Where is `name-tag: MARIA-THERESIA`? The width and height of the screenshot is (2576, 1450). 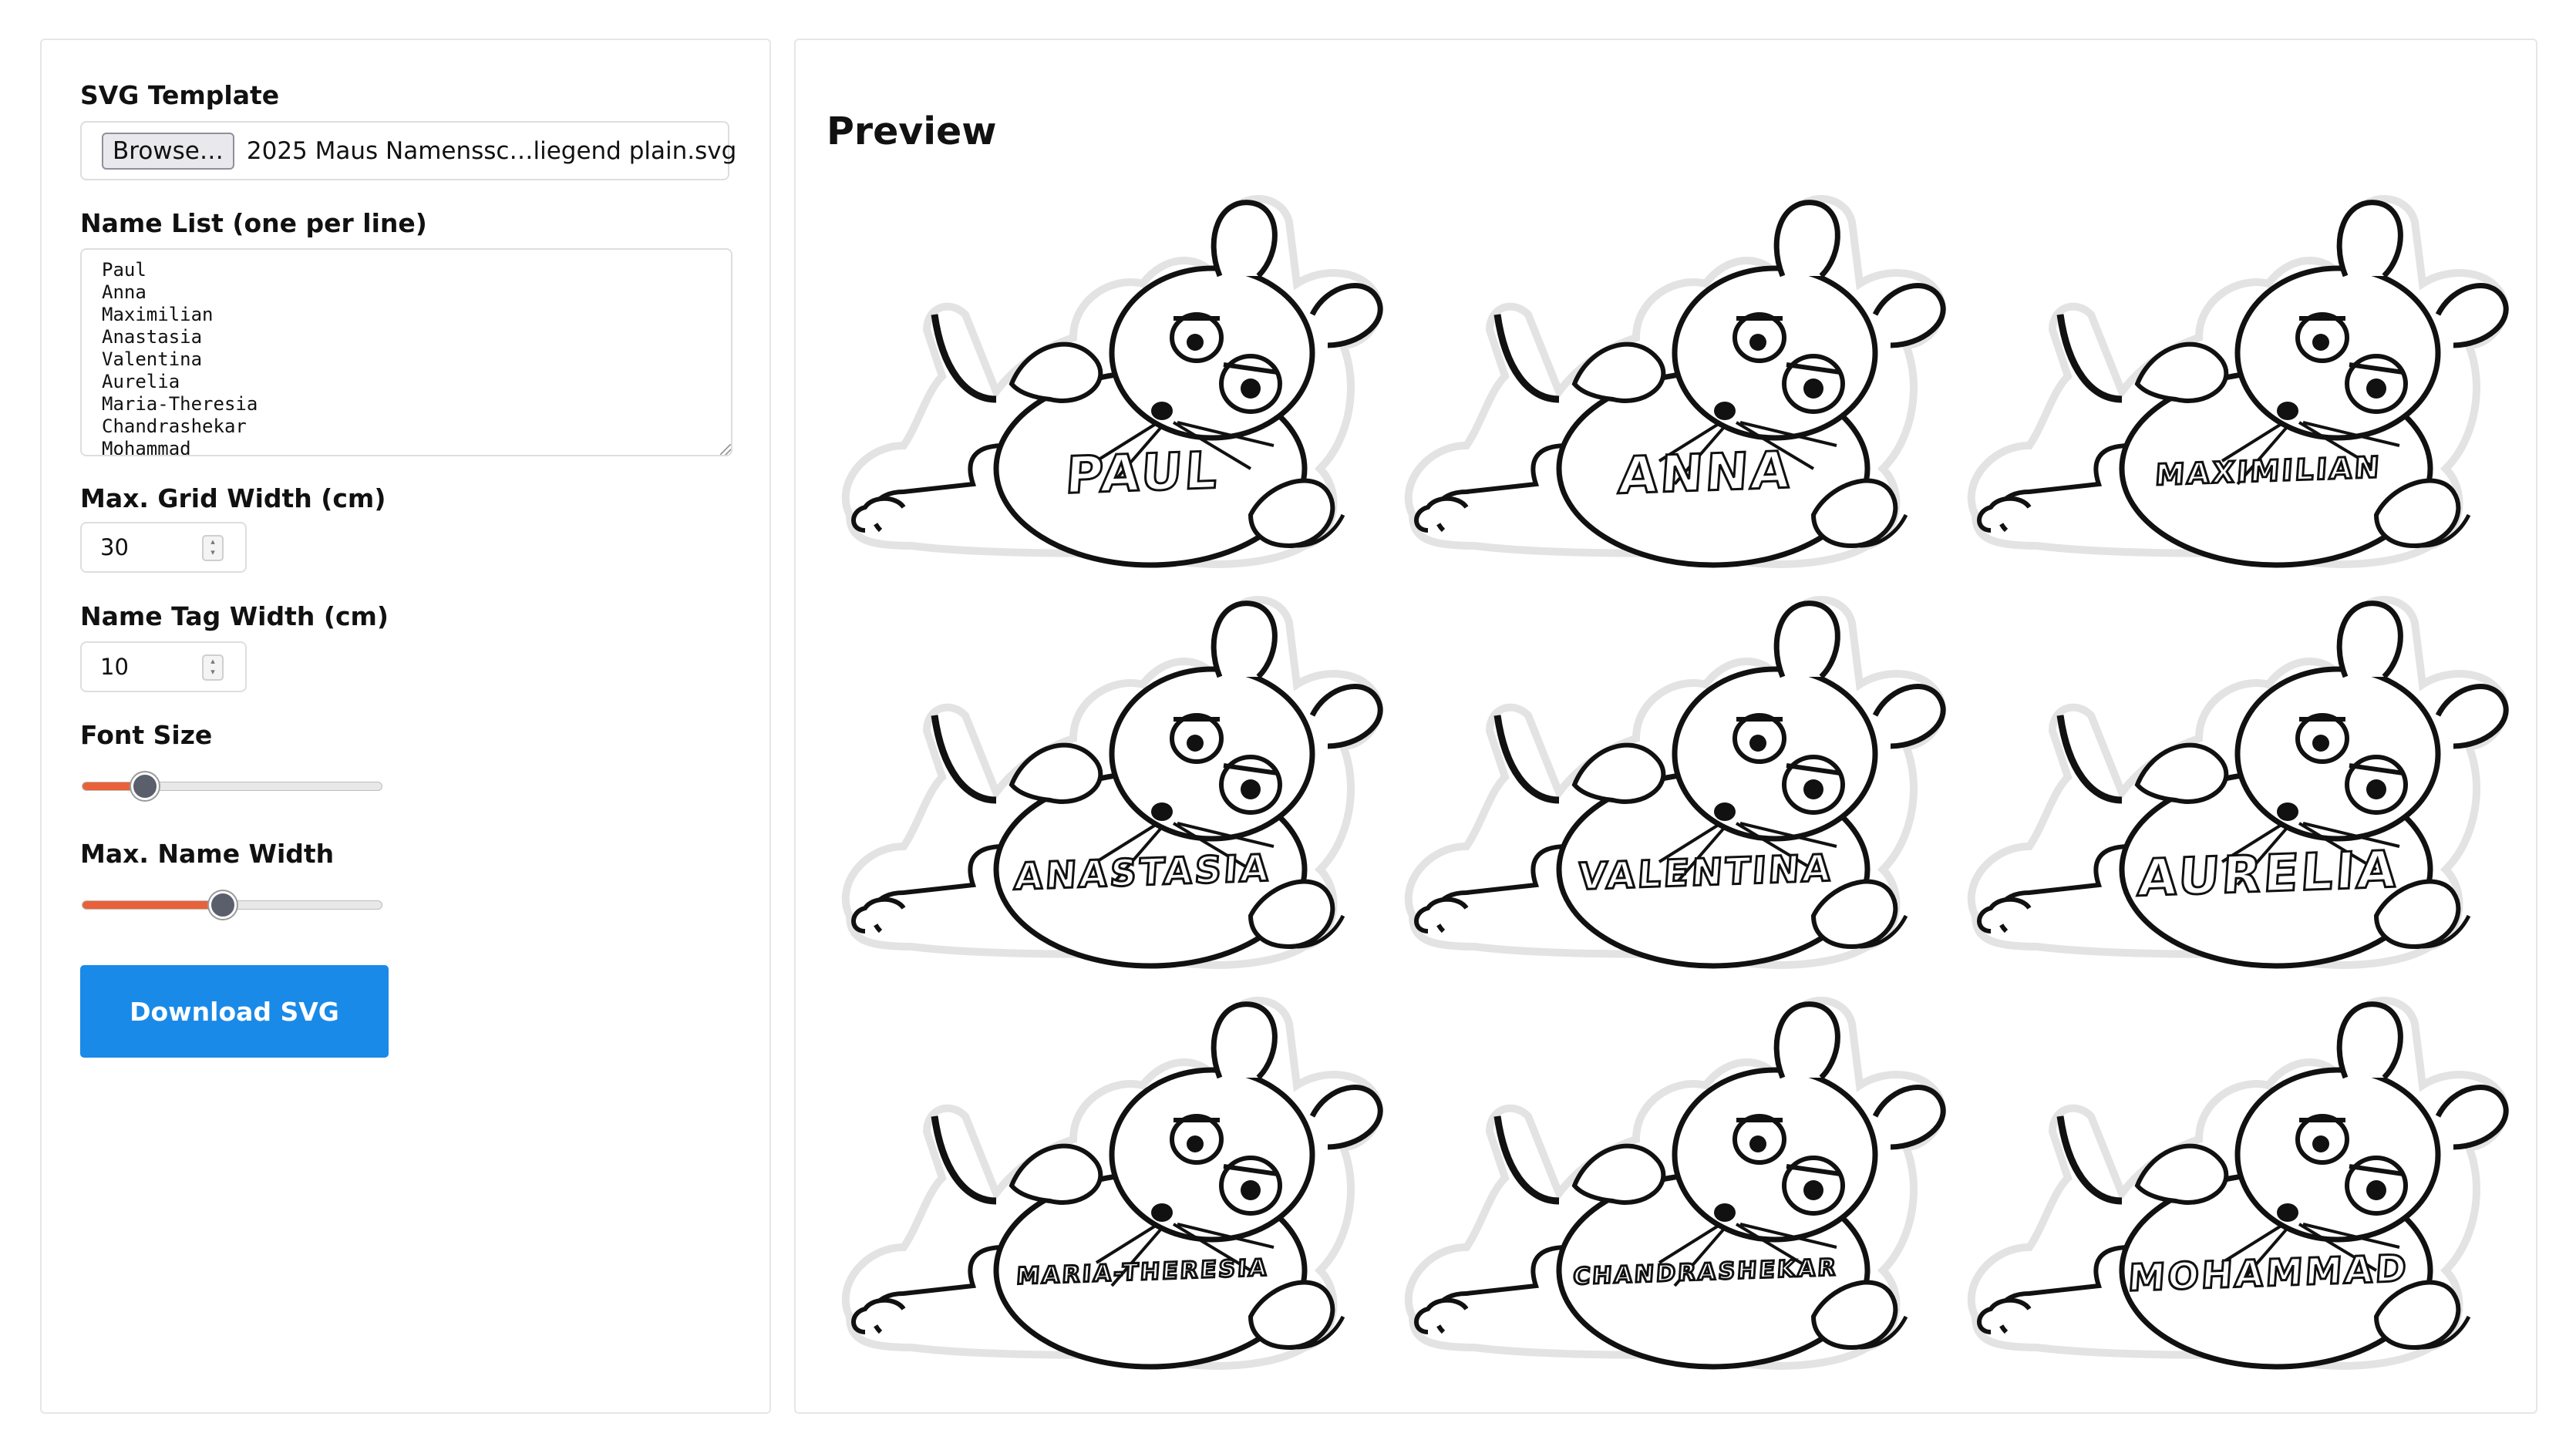
name-tag: MARIA-THERESIA is located at coordinates (1104, 1185).